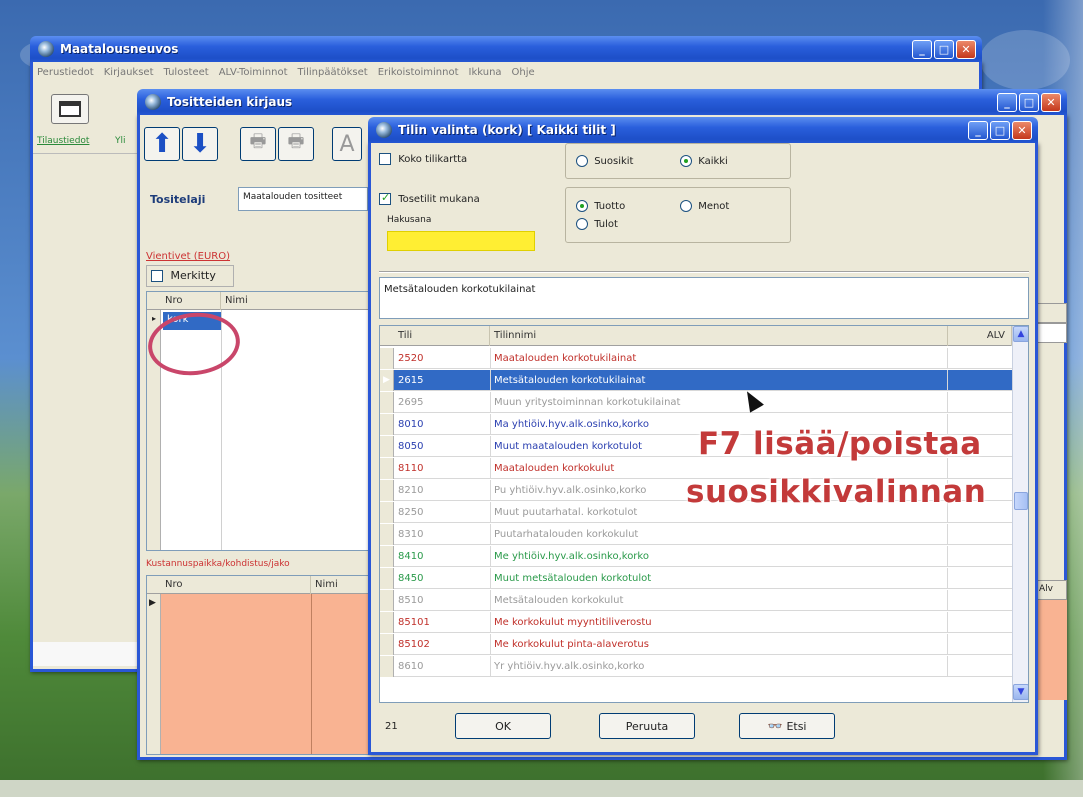  What do you see at coordinates (411, 512) in the screenshot?
I see `account-number: 8250` at bounding box center [411, 512].